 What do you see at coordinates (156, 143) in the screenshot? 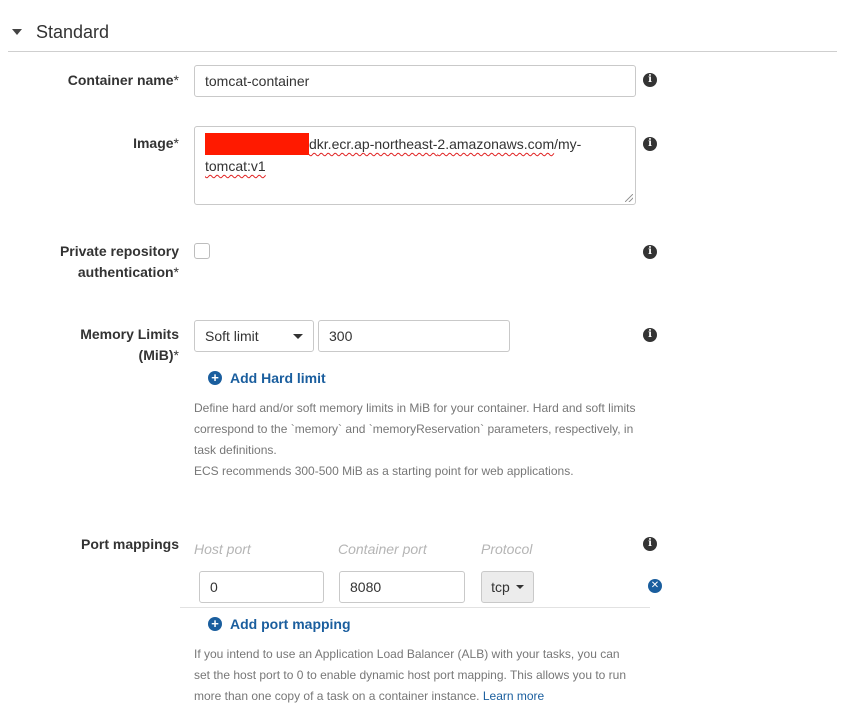
I see `image-label: Image*` at bounding box center [156, 143].